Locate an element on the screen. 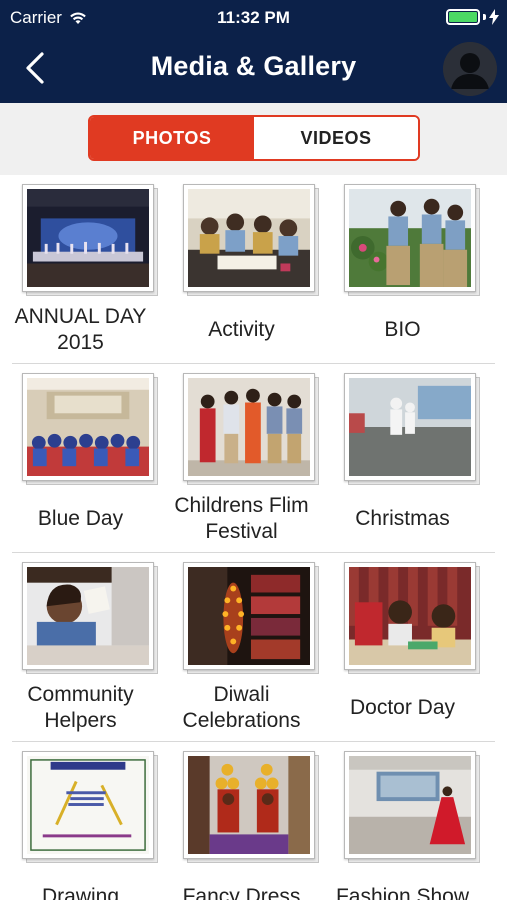  album-title: Christmas is located at coordinates (402, 518).